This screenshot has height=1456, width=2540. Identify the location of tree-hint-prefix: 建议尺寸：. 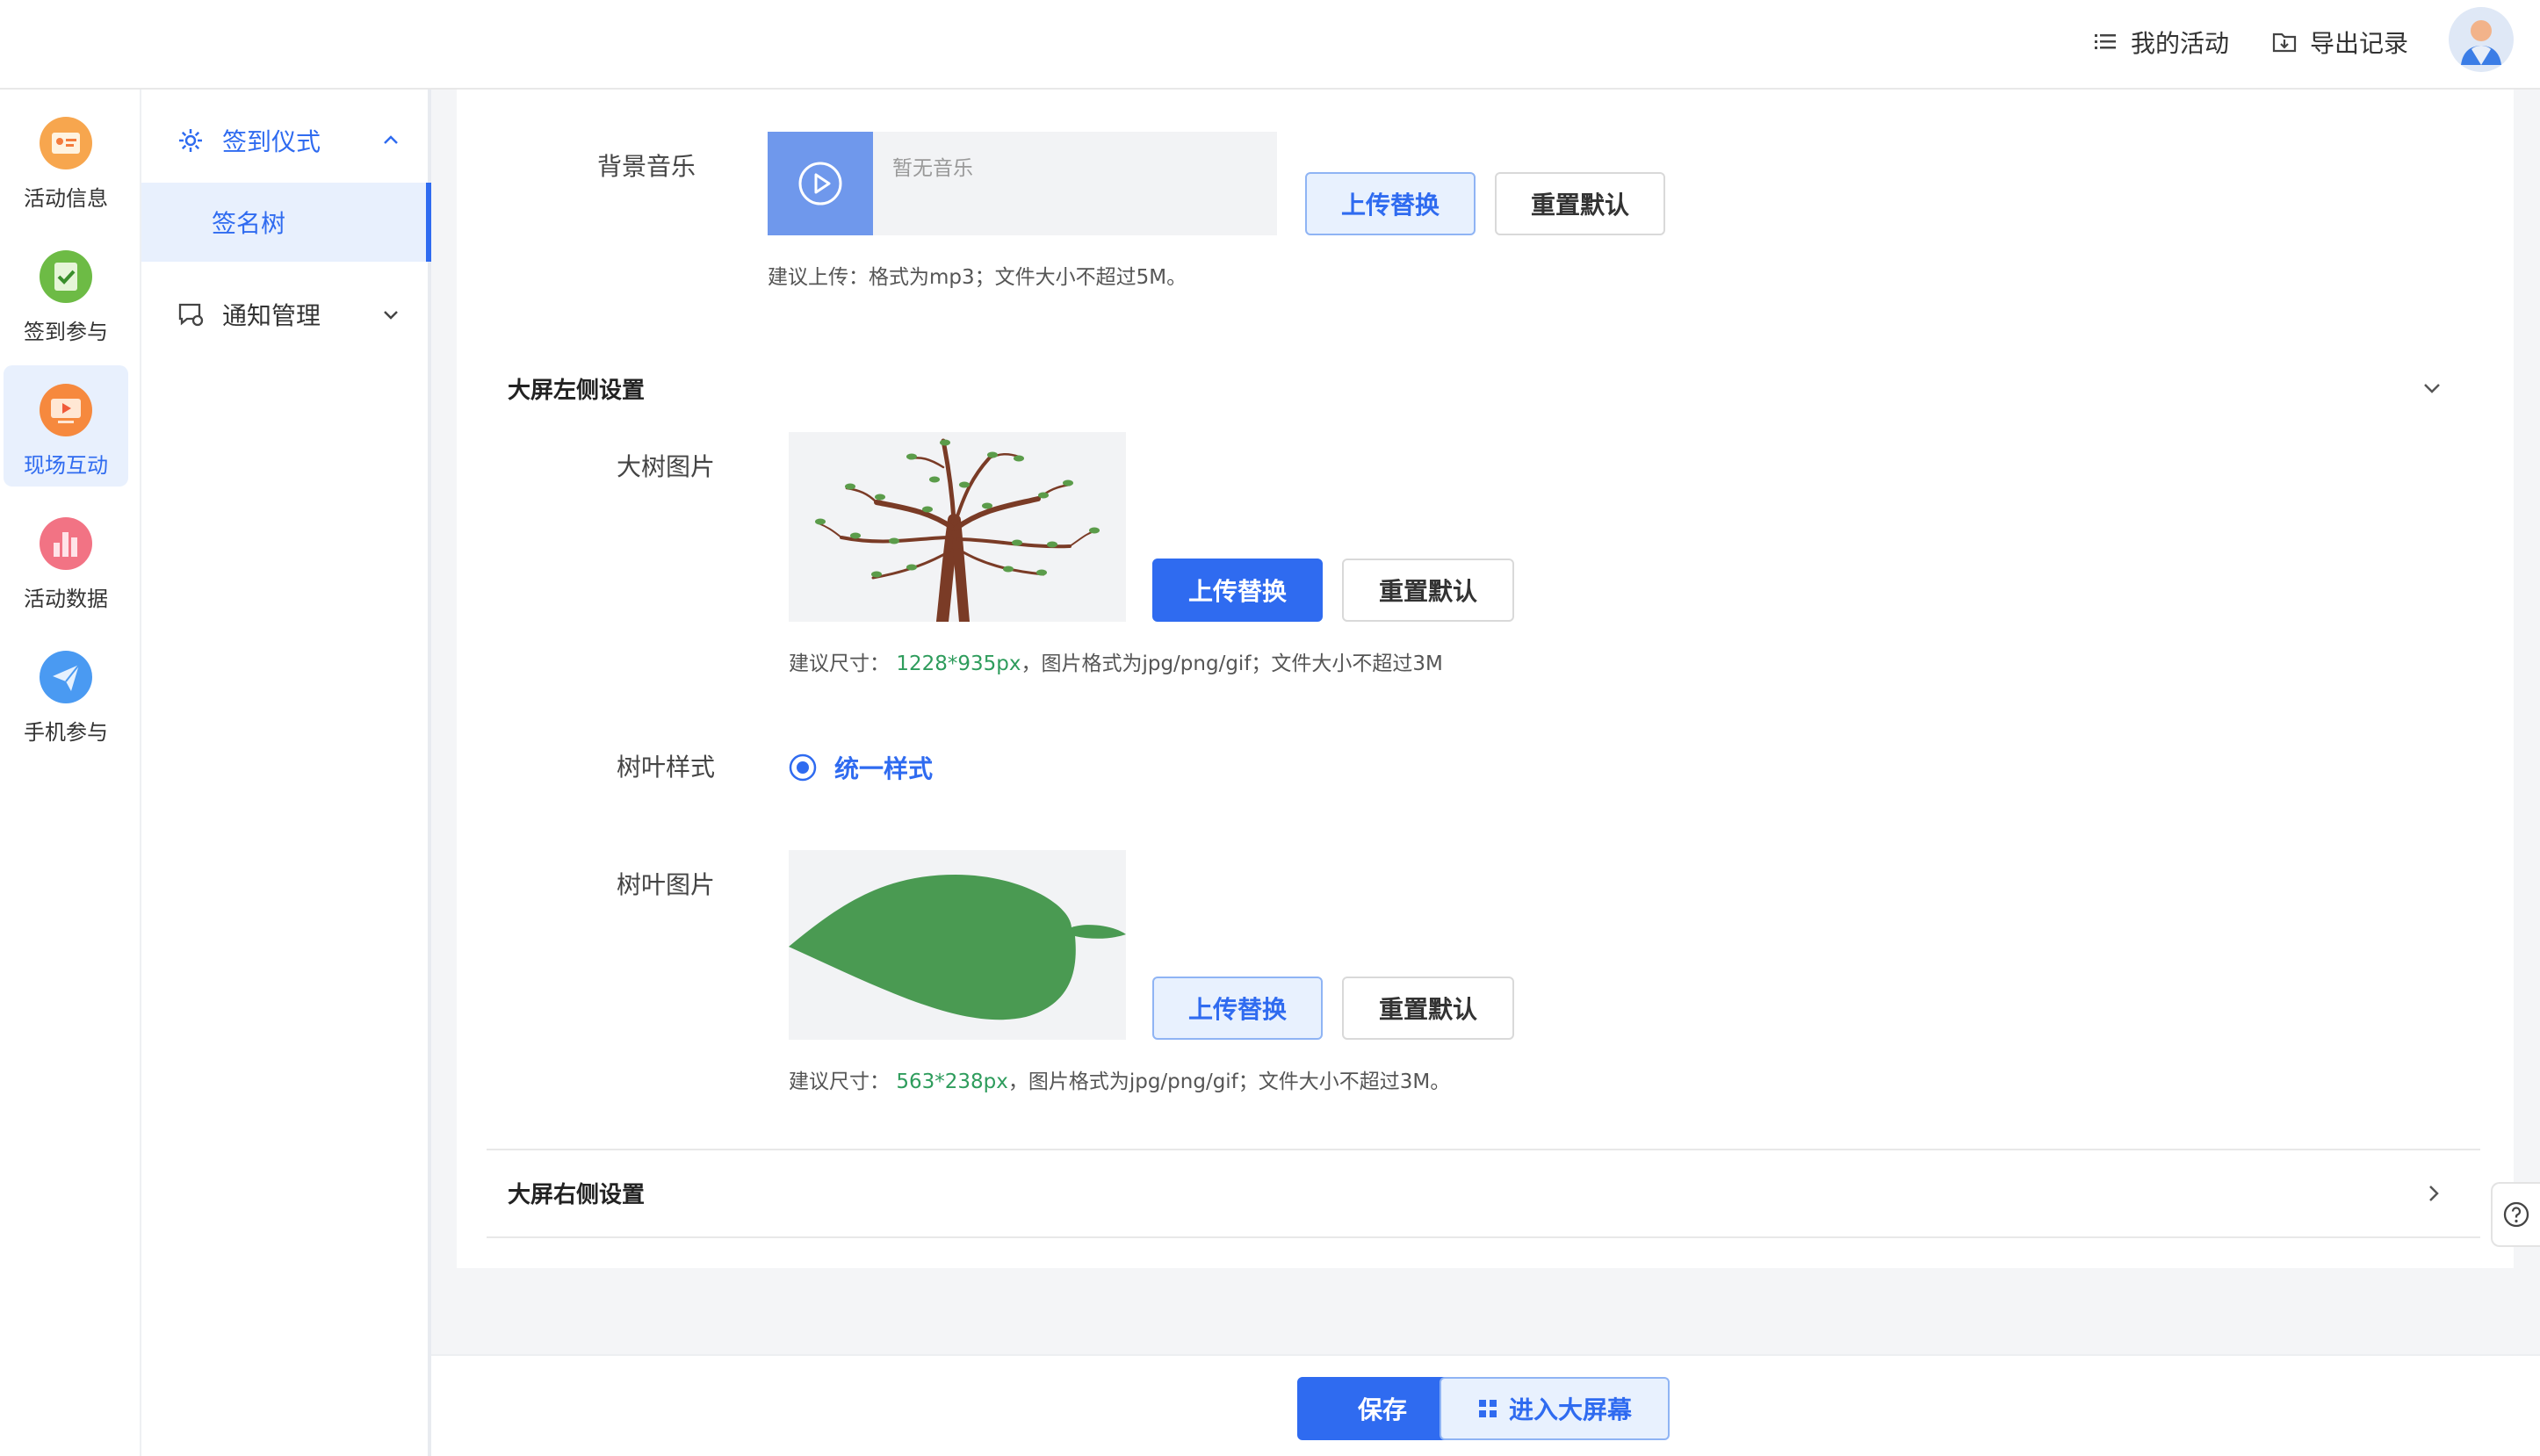
(840, 663).